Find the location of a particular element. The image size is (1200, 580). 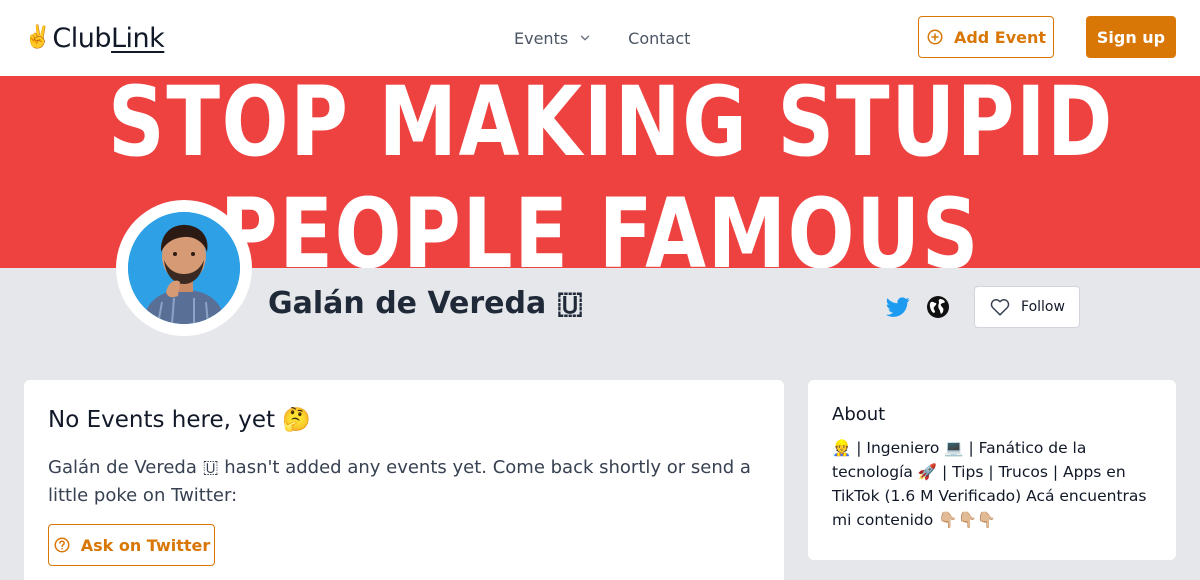

add-event-button: Add Event is located at coordinates (986, 37).